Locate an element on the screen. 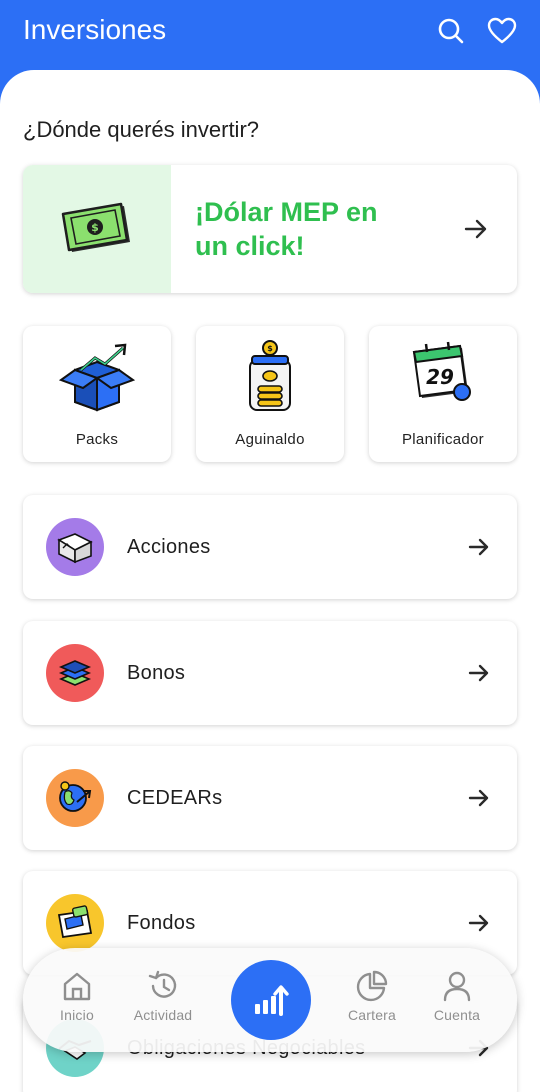 Image resolution: width=540 pixels, height=1092 pixels. nav-cuenta: Cuenta is located at coordinates (457, 996).